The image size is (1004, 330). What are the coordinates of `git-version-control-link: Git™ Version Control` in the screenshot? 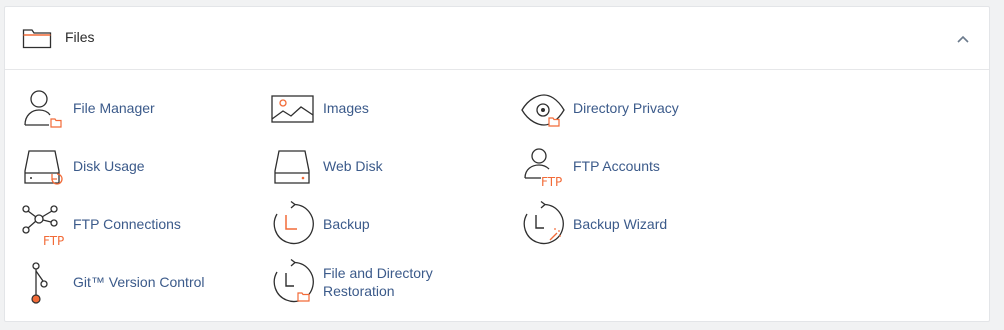 It's located at (112, 282).